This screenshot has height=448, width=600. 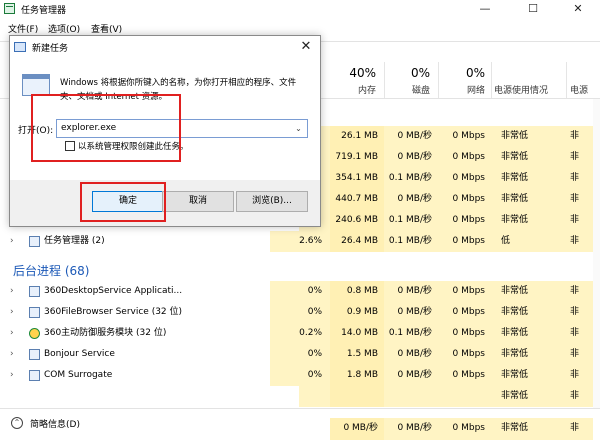 I want to click on disk-cell, so click(x=411, y=396).